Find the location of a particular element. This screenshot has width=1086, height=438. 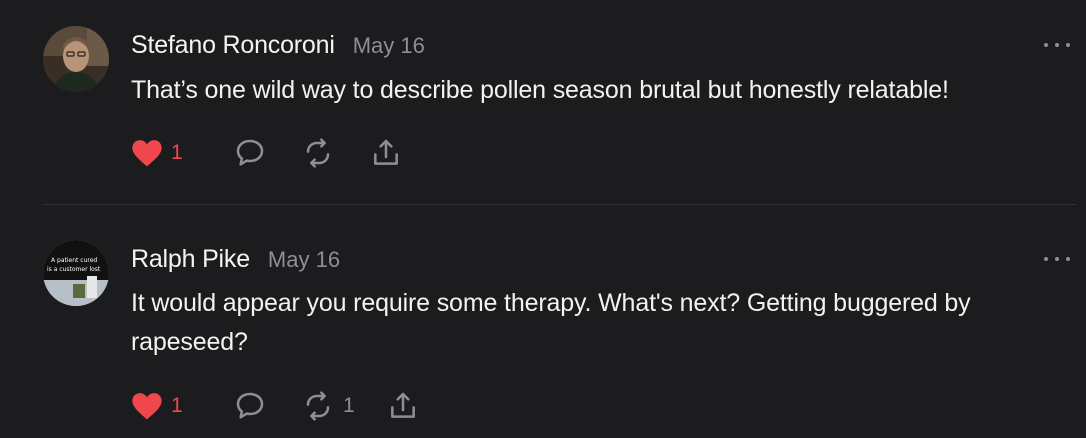

restack-count: 1 is located at coordinates (349, 405).